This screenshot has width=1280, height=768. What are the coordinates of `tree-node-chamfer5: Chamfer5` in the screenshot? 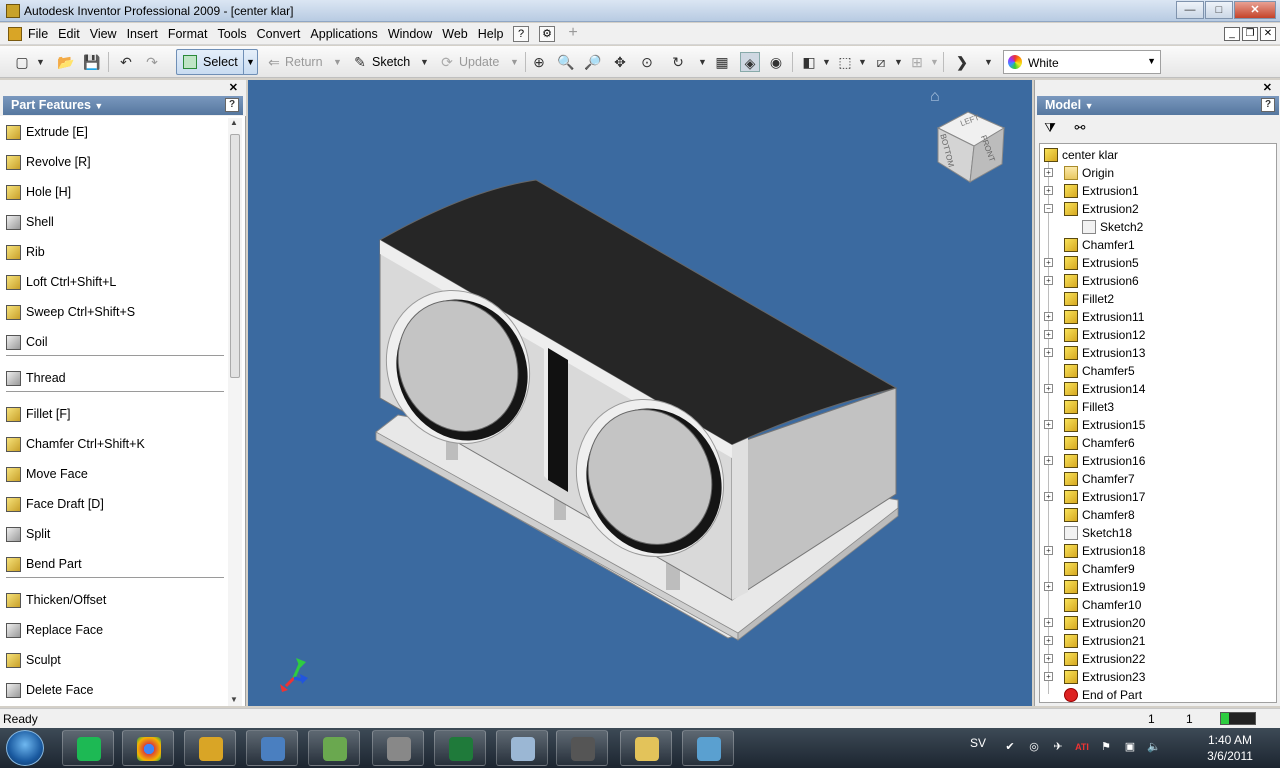 It's located at (1154, 371).